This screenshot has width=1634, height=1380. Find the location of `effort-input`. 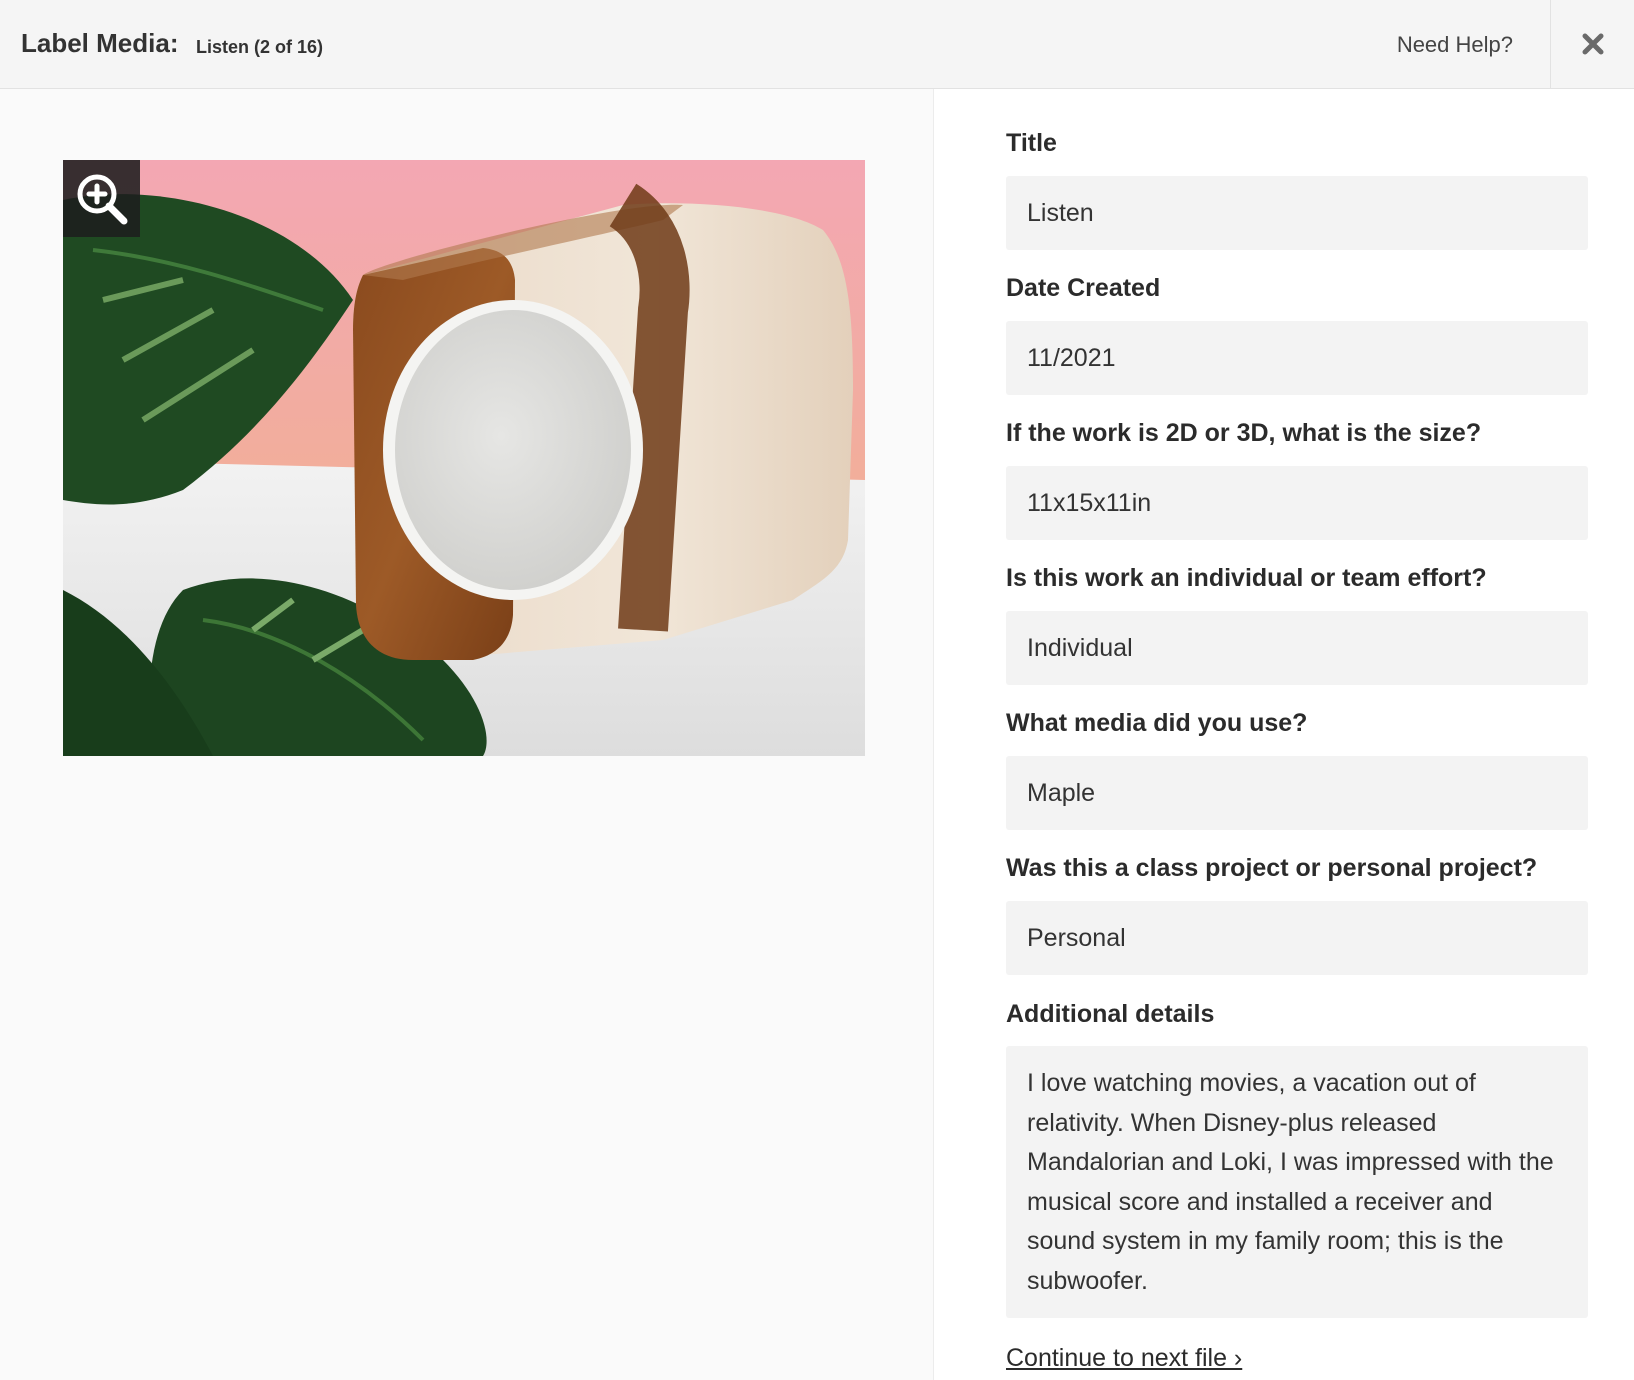

effort-input is located at coordinates (1297, 648).